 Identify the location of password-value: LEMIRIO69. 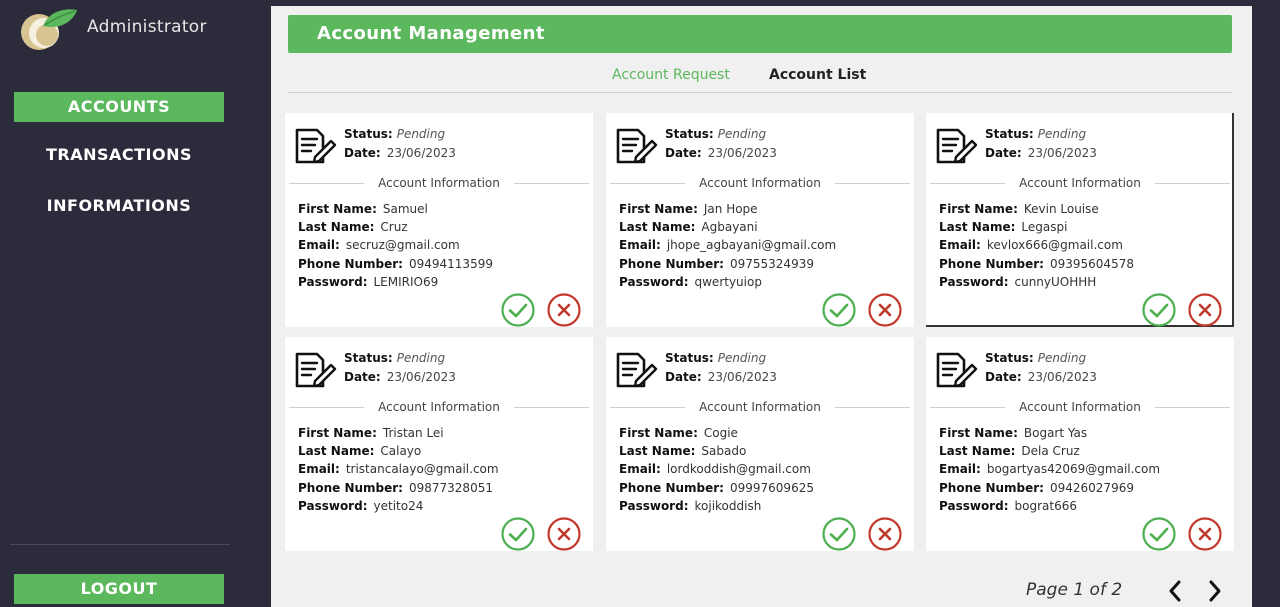
(406, 282).